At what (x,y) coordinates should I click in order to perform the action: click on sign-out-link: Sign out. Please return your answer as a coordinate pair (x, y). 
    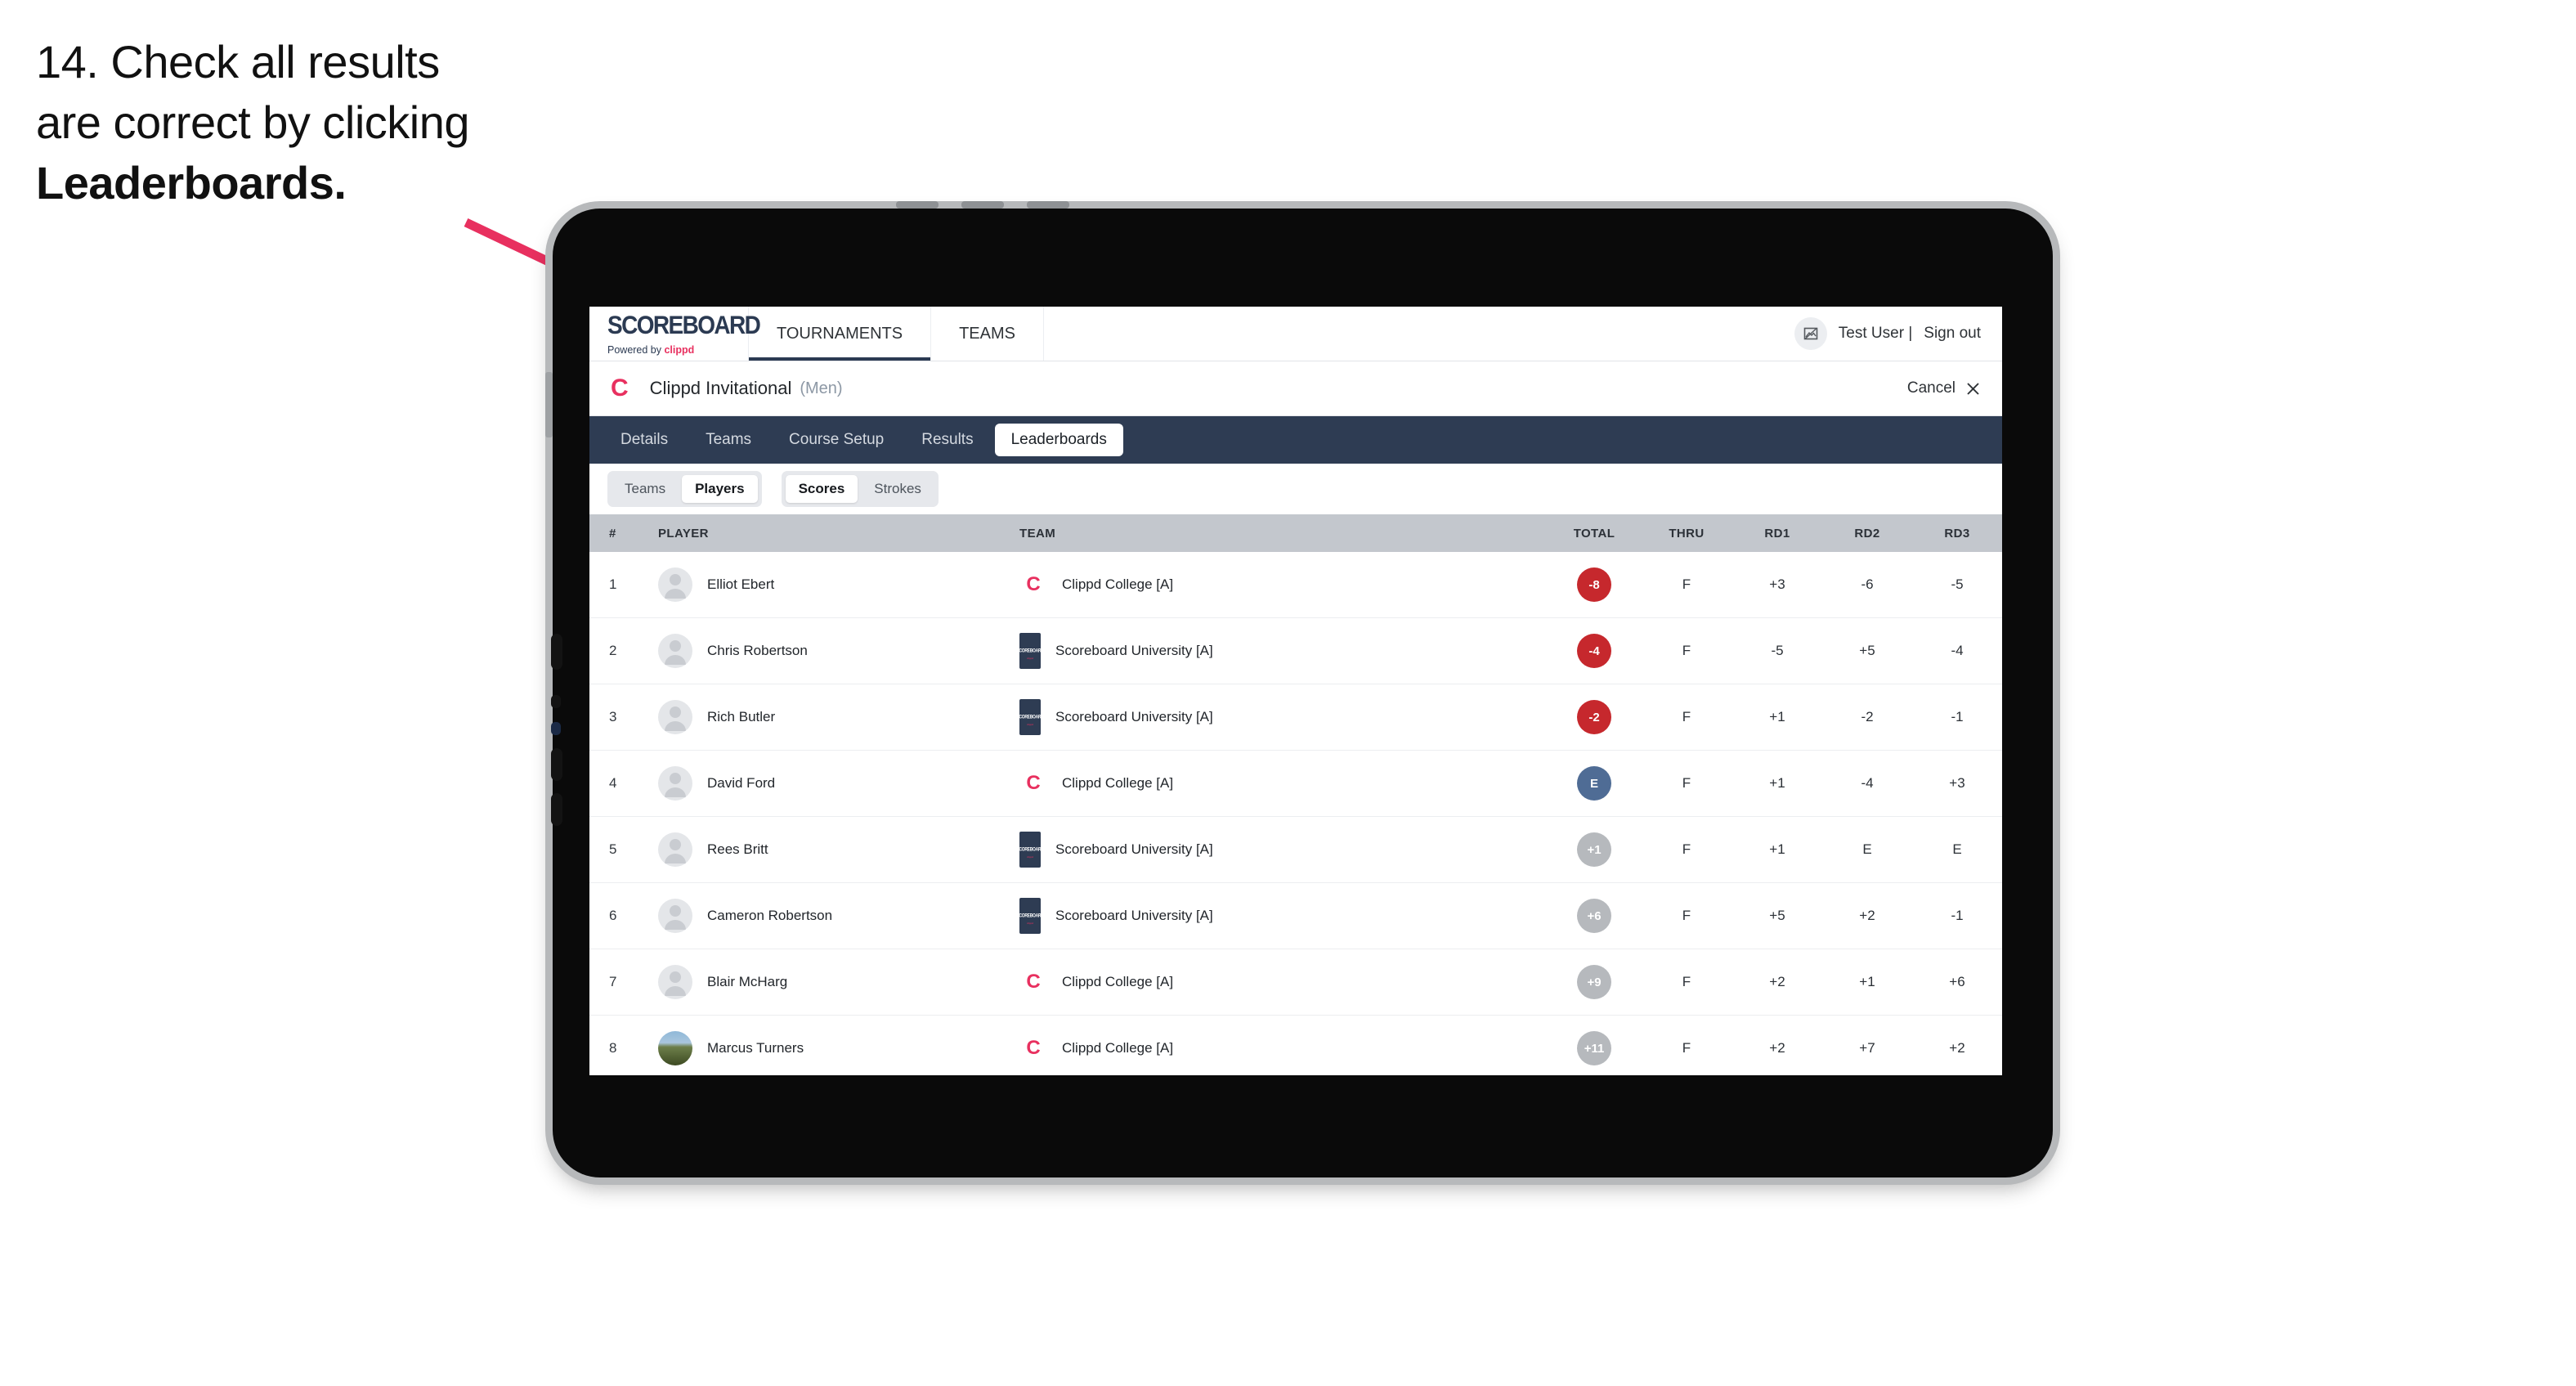
    Looking at the image, I should click on (1953, 334).